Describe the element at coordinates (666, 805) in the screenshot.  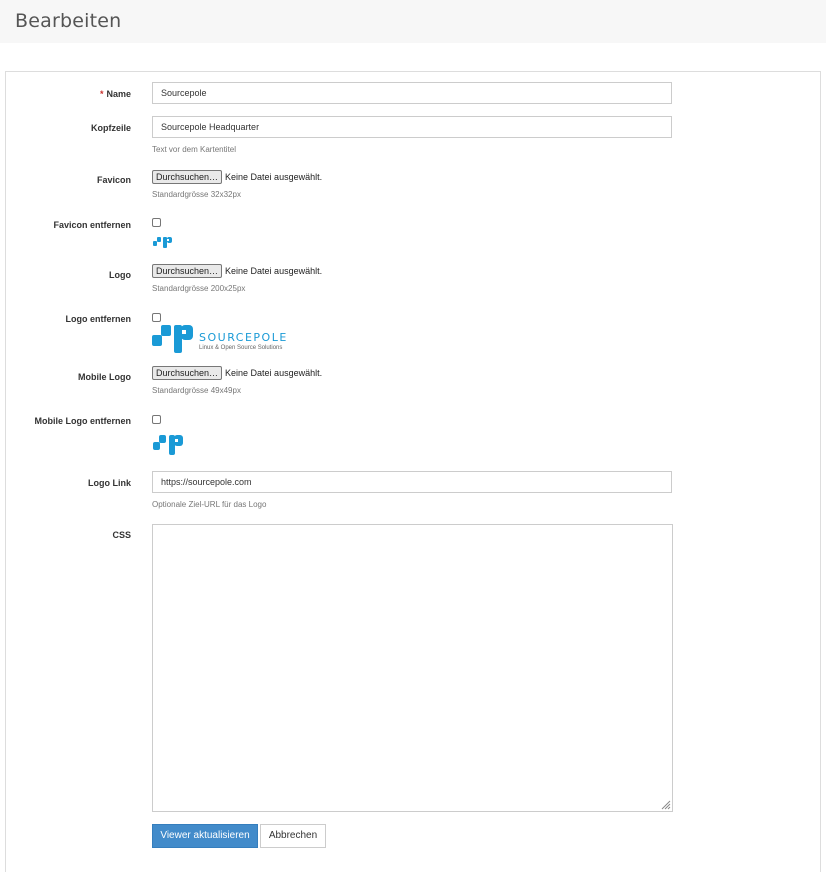
I see `resize-grip-icon` at that location.